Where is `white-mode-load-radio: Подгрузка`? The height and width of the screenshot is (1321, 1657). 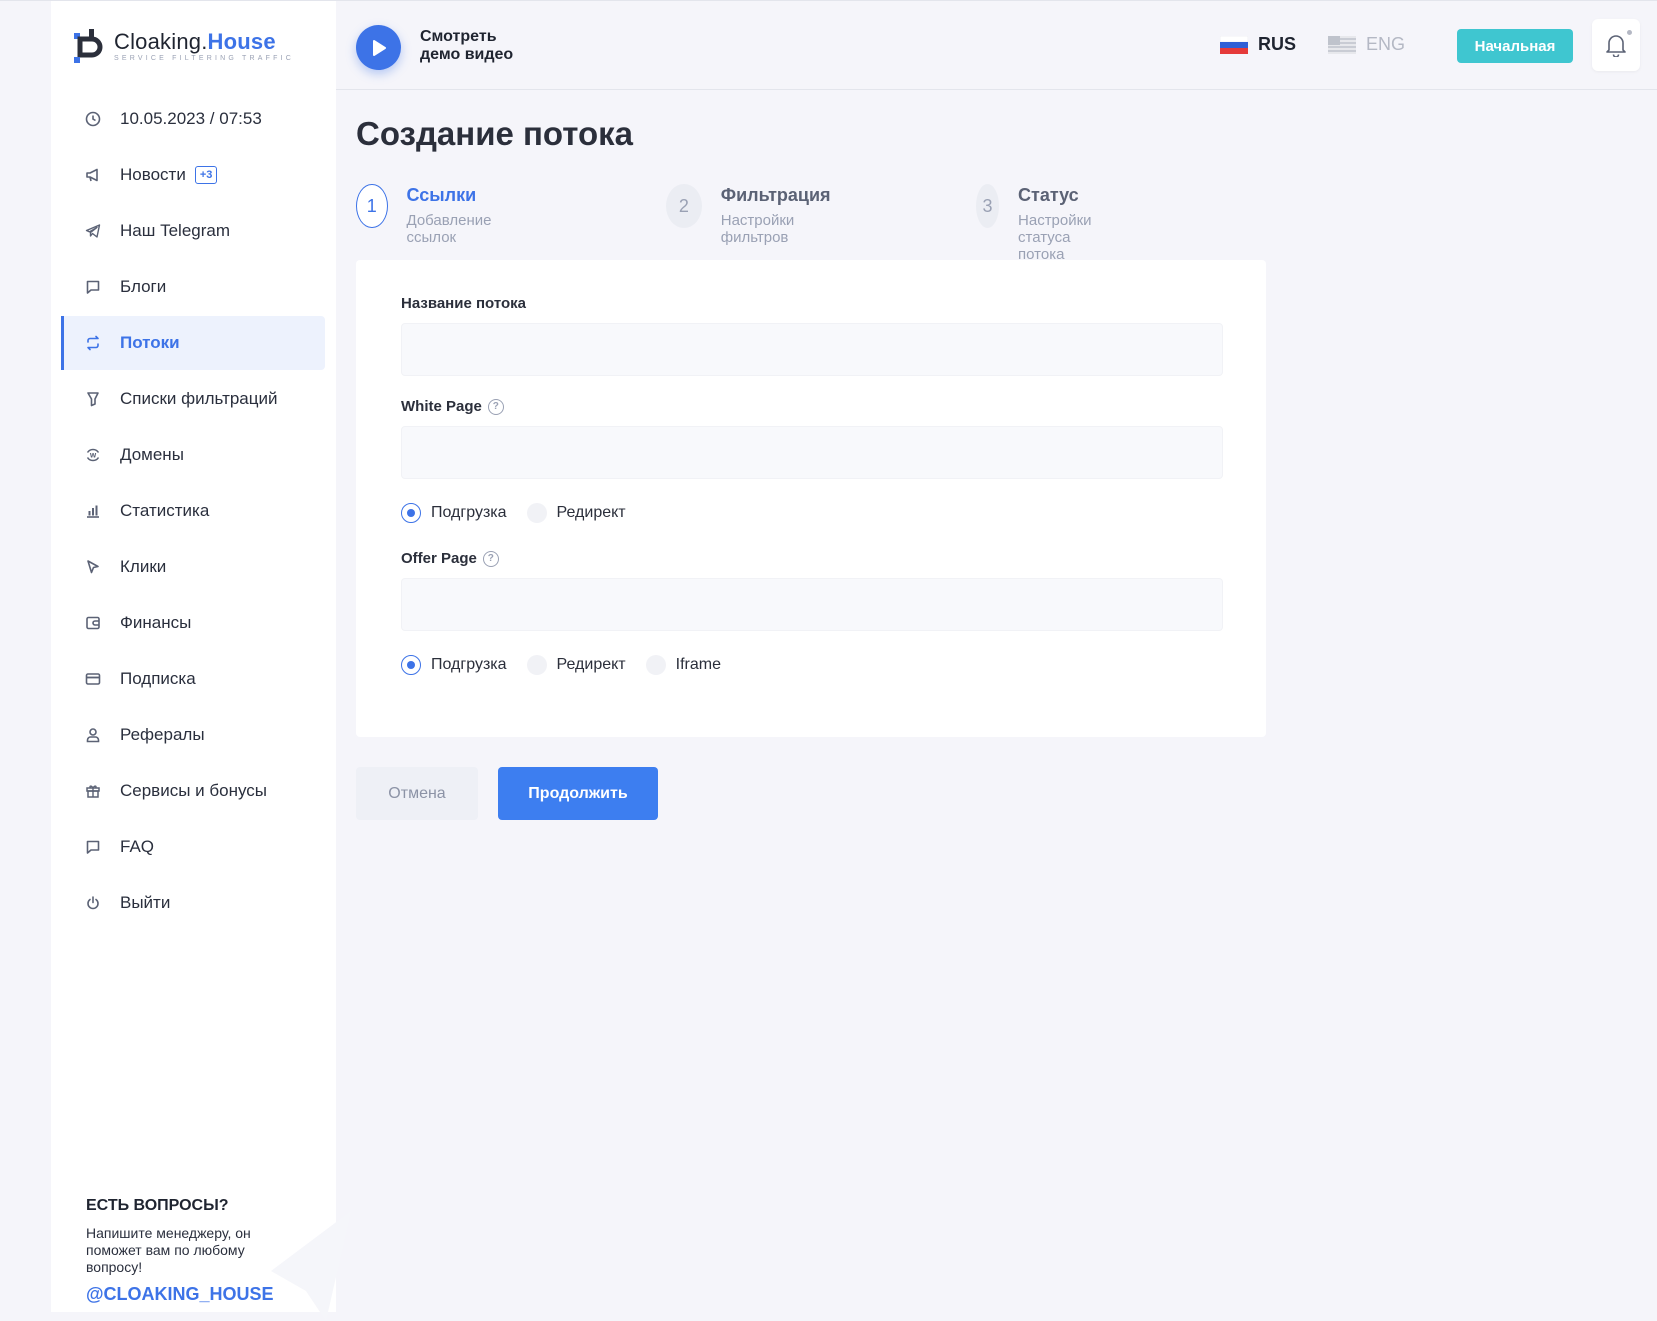
white-mode-load-radio: Подгрузка is located at coordinates (454, 513).